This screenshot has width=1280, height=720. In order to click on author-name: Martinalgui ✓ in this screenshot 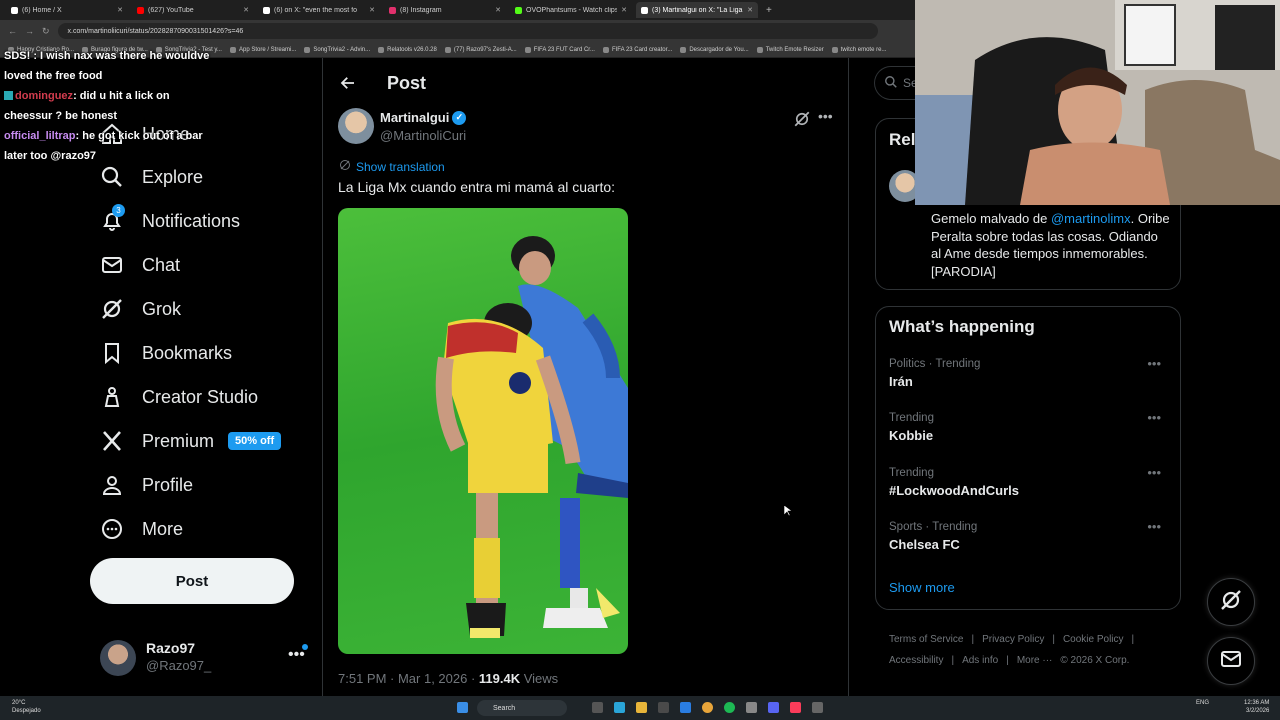, I will do `click(423, 117)`.